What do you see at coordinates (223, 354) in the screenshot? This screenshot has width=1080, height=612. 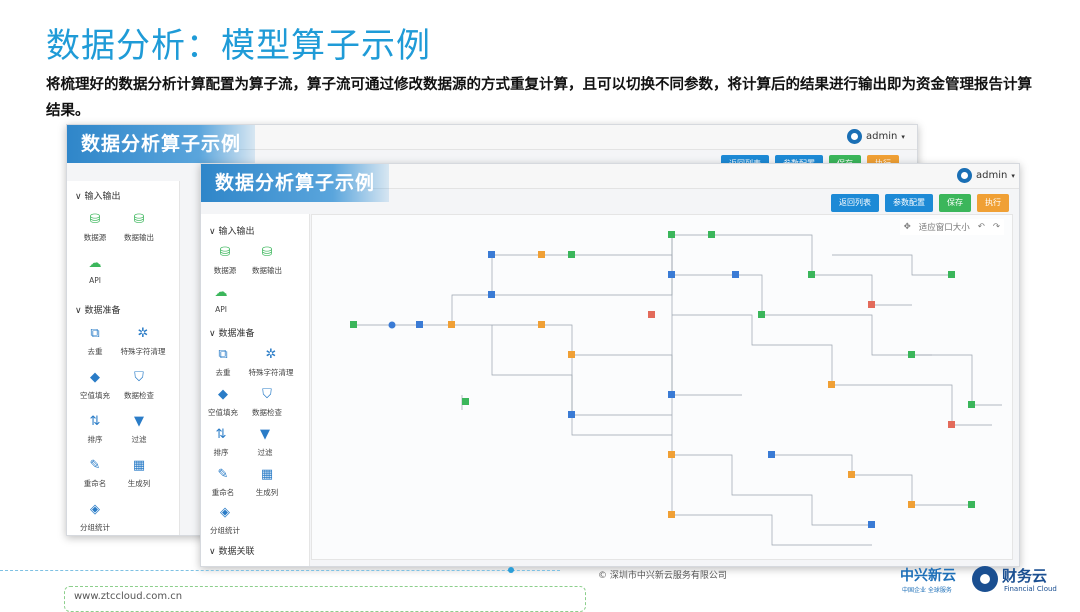 I see `dedupe-icon: ⧉` at bounding box center [223, 354].